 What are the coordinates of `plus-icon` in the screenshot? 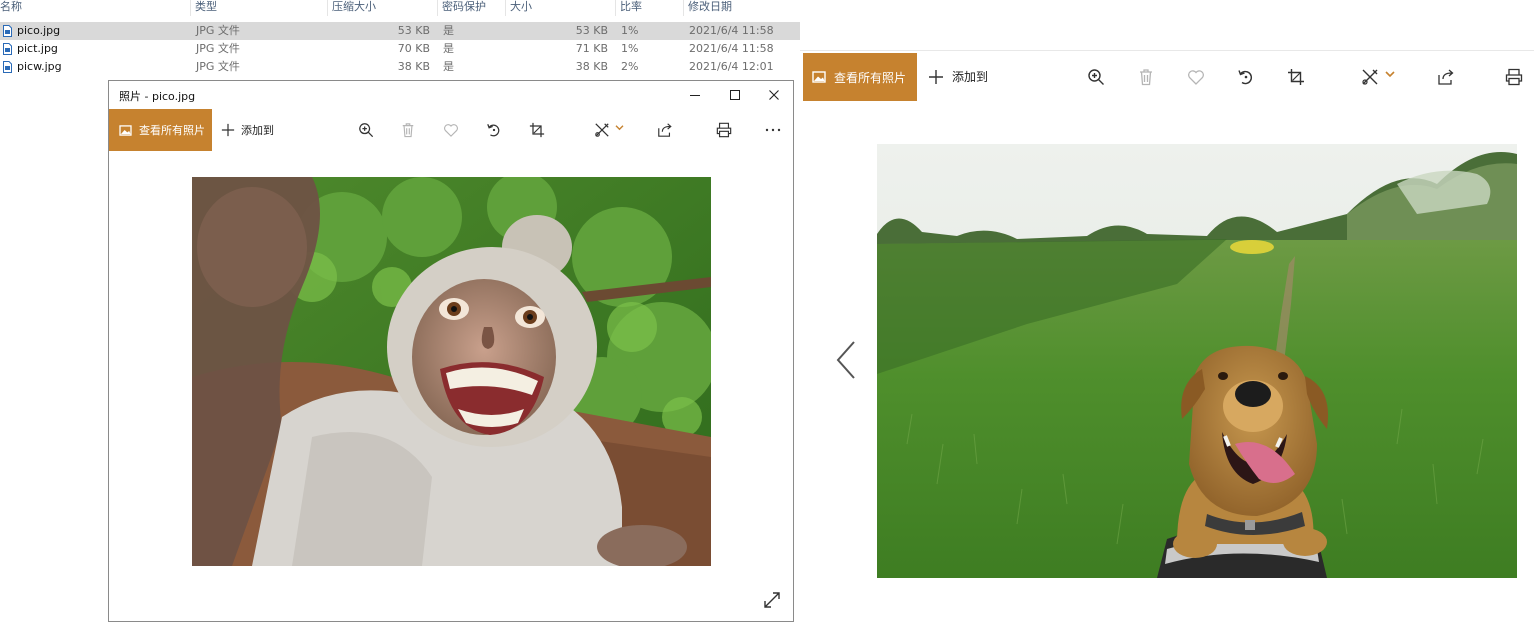 It's located at (228, 130).